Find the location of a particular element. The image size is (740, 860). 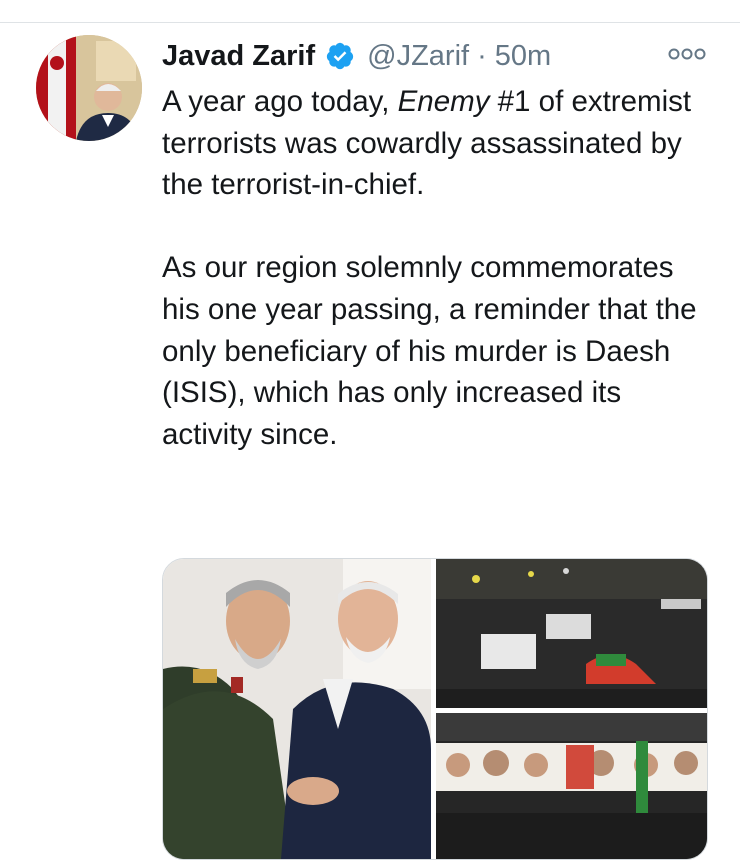

timestamp: 50m is located at coordinates (523, 56).